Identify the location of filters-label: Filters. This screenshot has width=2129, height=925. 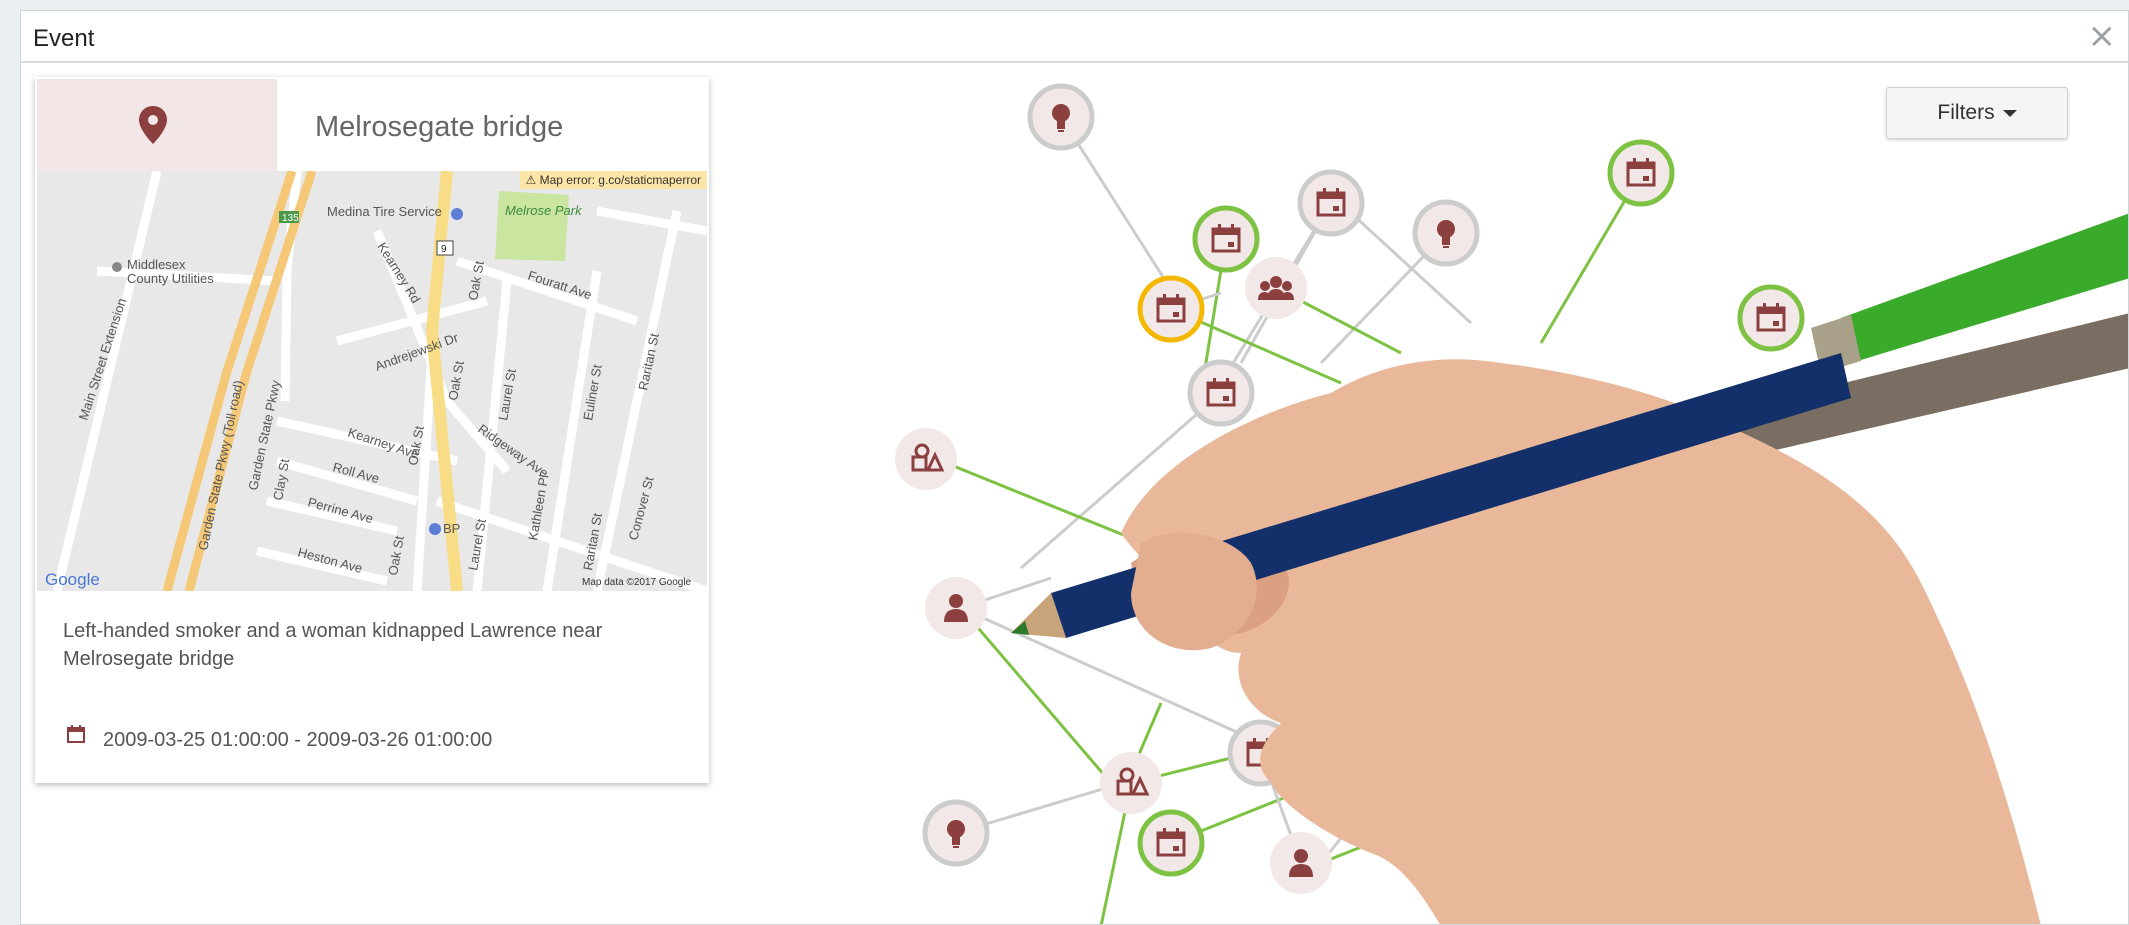
(1966, 112).